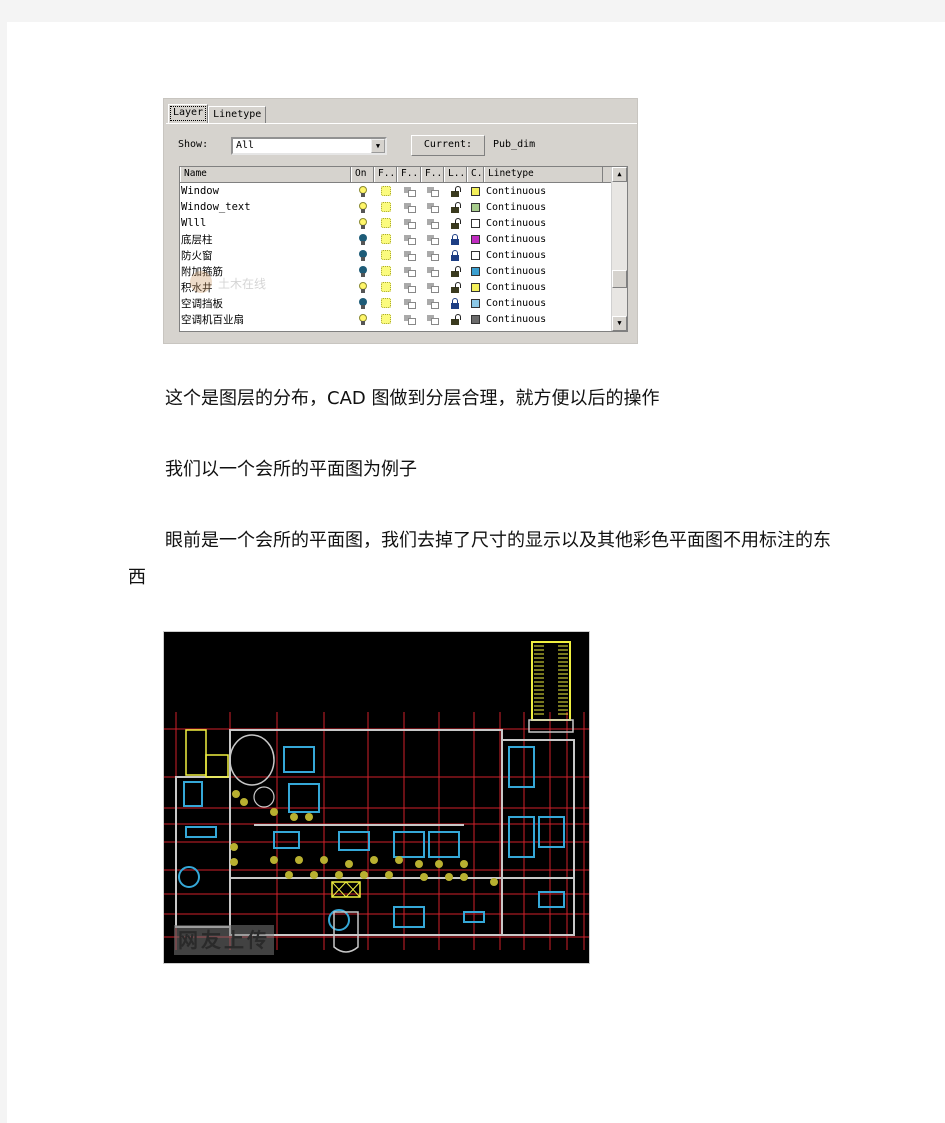 This screenshot has width=945, height=1123. I want to click on layer-row: 积水井 Continuous, so click(403, 287).